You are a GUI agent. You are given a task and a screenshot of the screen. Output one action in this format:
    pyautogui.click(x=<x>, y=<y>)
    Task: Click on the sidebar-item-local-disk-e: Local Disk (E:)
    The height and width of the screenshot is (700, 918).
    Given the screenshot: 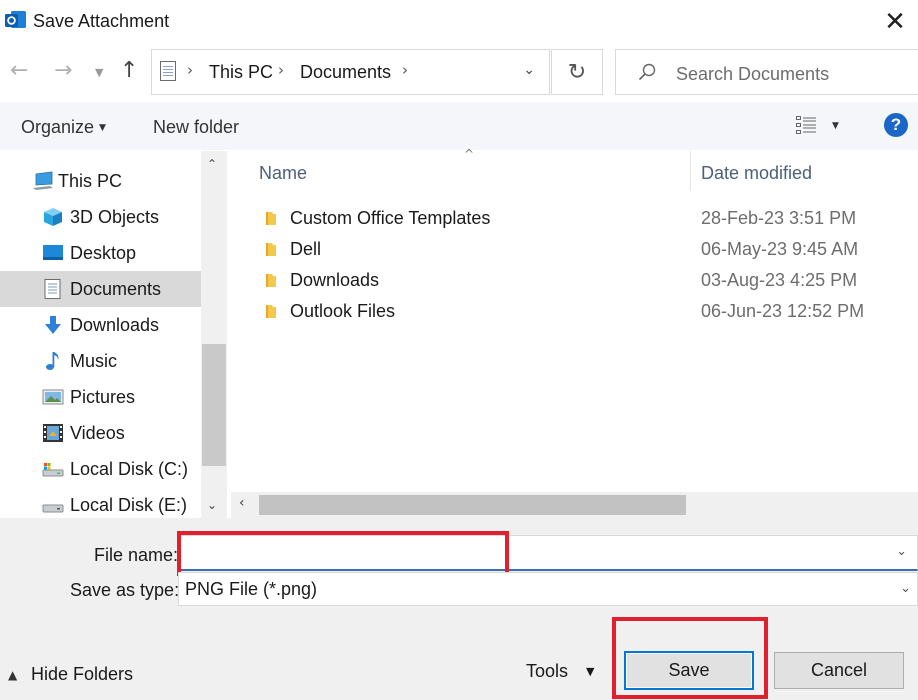 What is the action you would take?
    pyautogui.click(x=100, y=502)
    